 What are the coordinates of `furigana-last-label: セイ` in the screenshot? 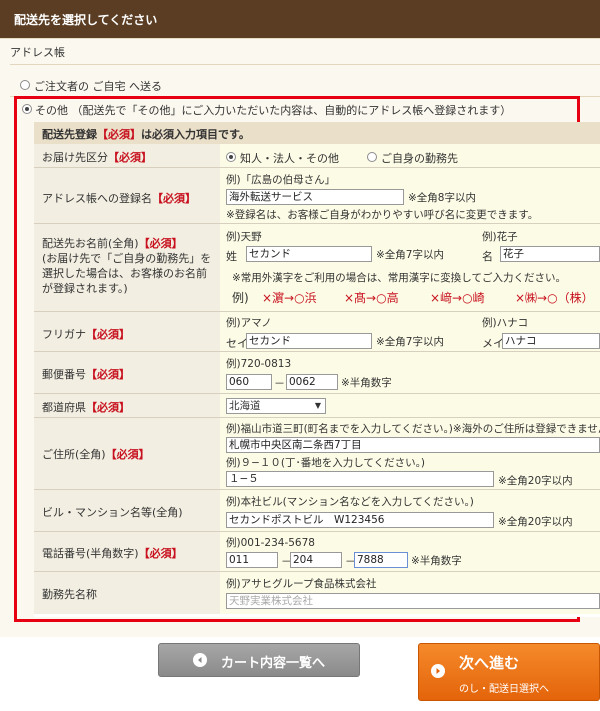 It's located at (237, 343).